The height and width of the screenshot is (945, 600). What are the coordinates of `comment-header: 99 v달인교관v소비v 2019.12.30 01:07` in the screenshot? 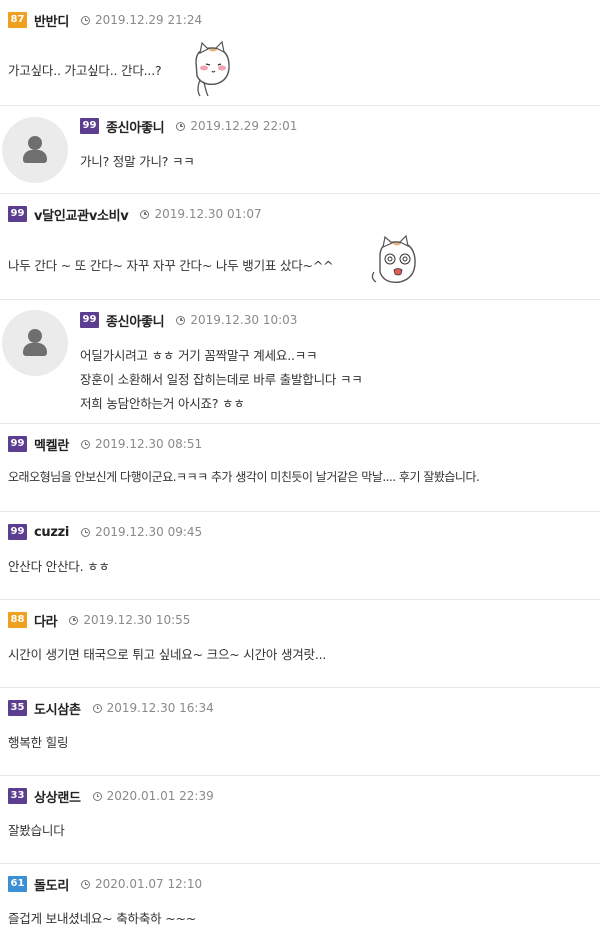 It's located at (135, 214).